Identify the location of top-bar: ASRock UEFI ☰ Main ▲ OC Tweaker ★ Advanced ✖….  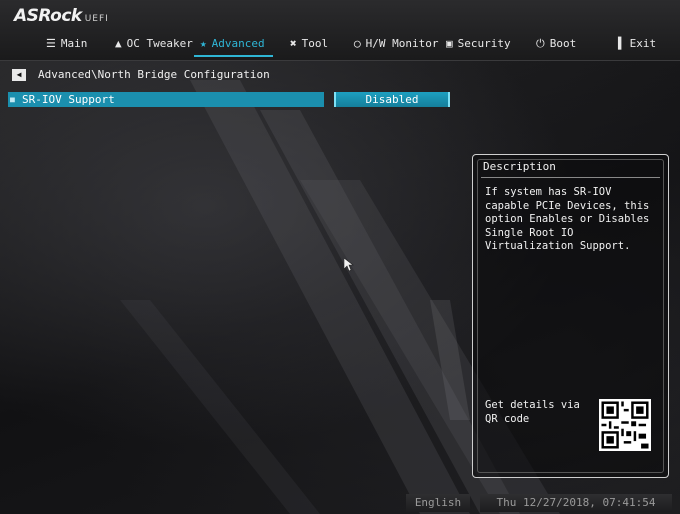
(340, 30).